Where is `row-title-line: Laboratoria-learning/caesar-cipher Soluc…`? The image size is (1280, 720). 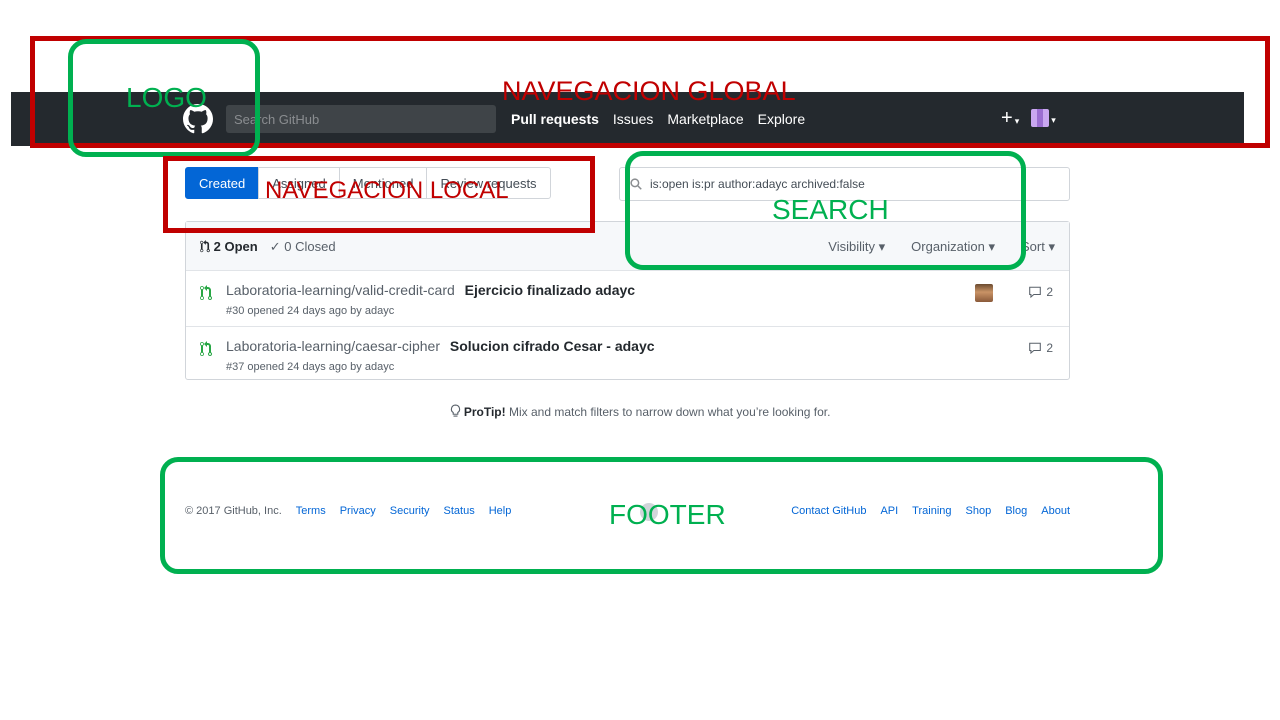
row-title-line: Laboratoria-learning/caesar-cipher Soluc… is located at coordinates (440, 346).